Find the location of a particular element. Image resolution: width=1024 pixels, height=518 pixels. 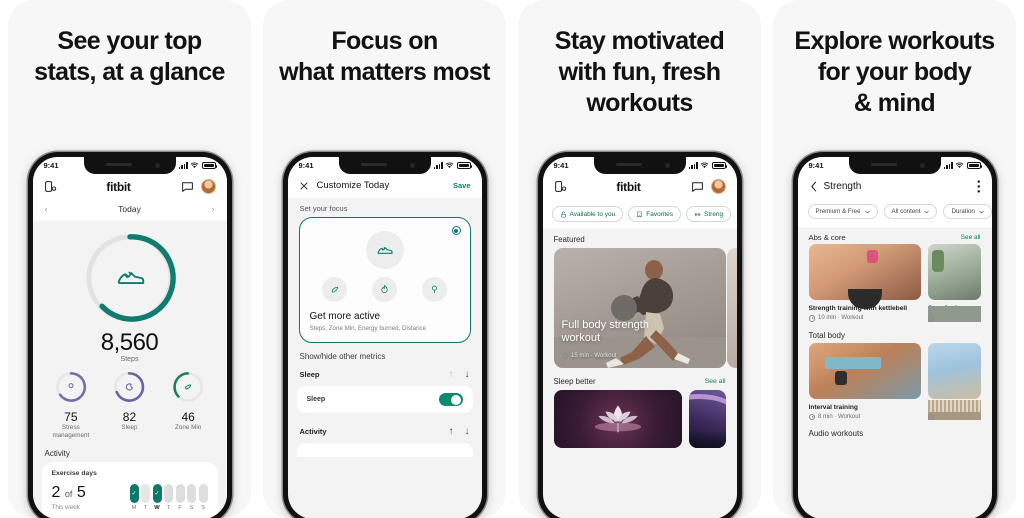

fitbit-logo: fitbit is located at coordinates (628, 186).